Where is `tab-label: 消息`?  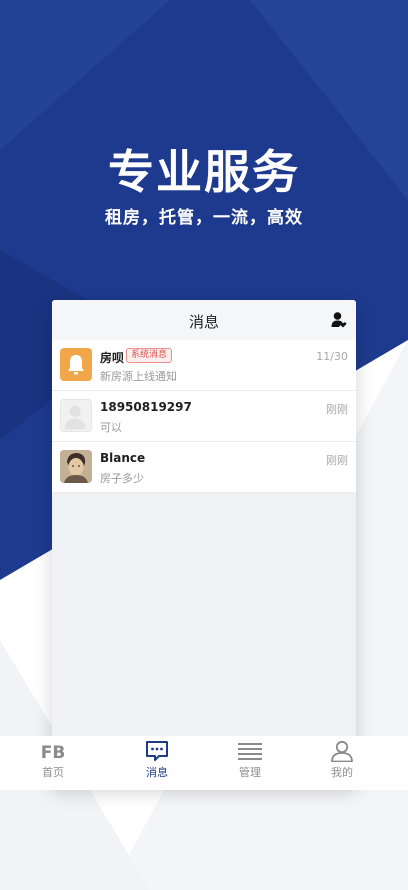 tab-label: 消息 is located at coordinates (157, 772).